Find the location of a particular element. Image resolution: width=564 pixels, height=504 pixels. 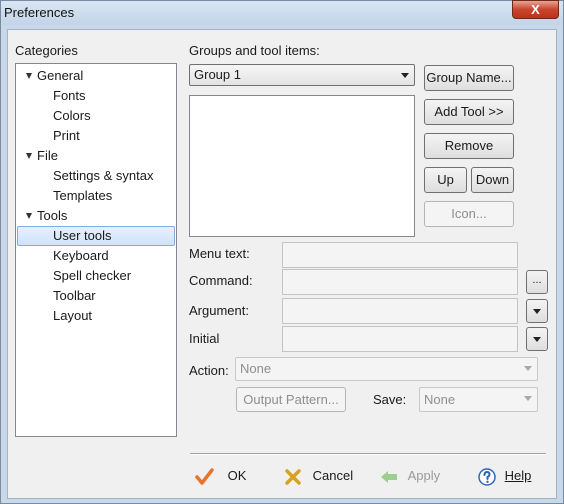

apply-arrow-icon is located at coordinates (389, 476).